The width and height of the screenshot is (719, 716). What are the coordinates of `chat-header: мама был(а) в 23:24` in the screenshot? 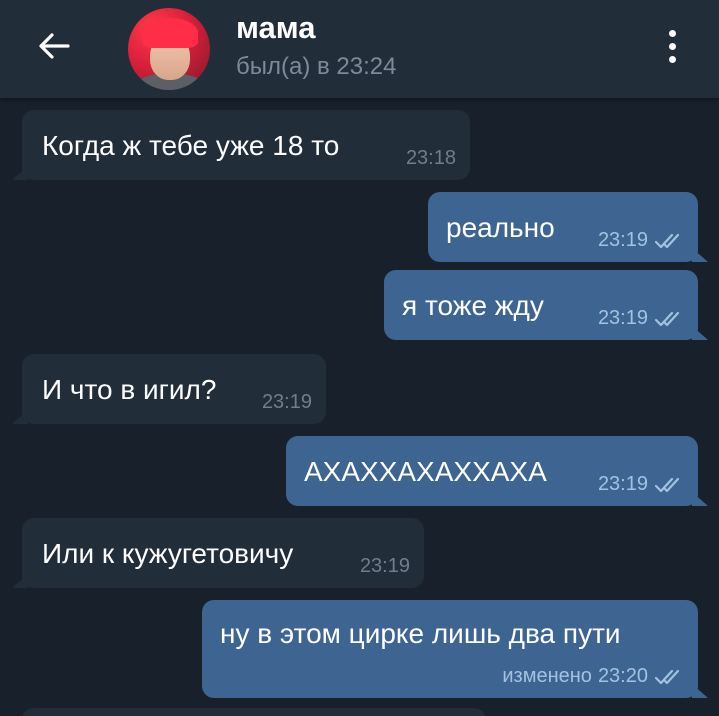 It's located at (359, 49).